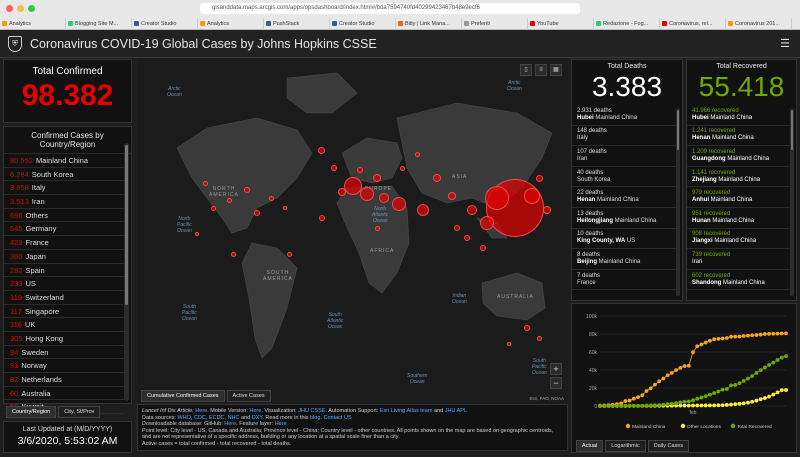 The width and height of the screenshot is (800, 457). I want to click on zoom-out-button: −, so click(556, 383).